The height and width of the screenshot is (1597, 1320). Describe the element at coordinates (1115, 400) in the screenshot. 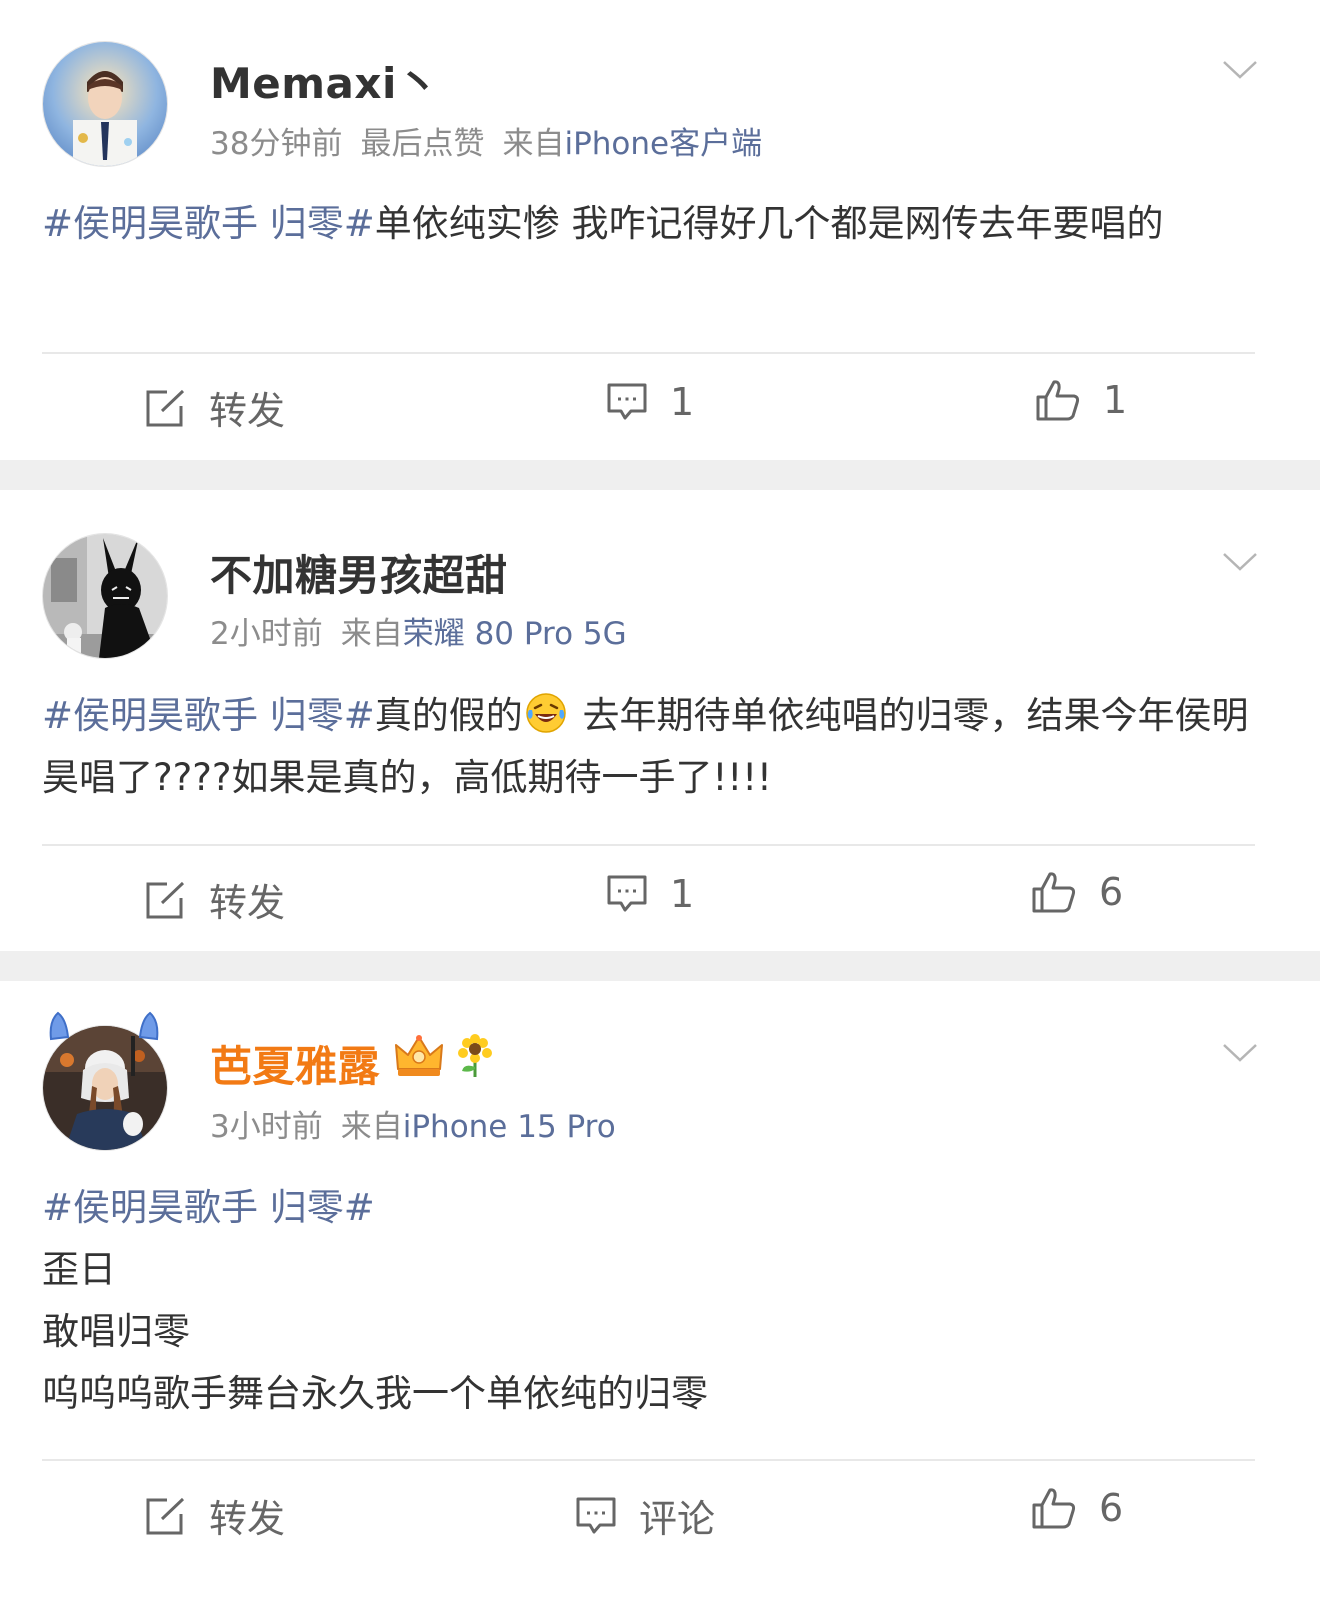

I see `like-count: 1` at that location.